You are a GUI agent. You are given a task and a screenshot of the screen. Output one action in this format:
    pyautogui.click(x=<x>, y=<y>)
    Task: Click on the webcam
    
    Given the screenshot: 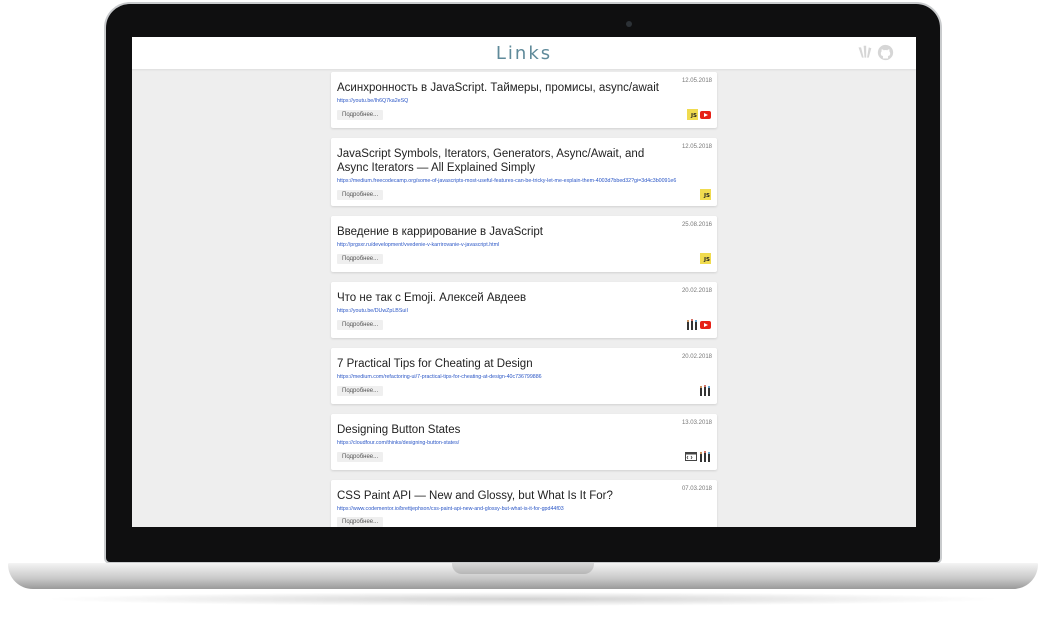 What is the action you would take?
    pyautogui.click(x=629, y=24)
    